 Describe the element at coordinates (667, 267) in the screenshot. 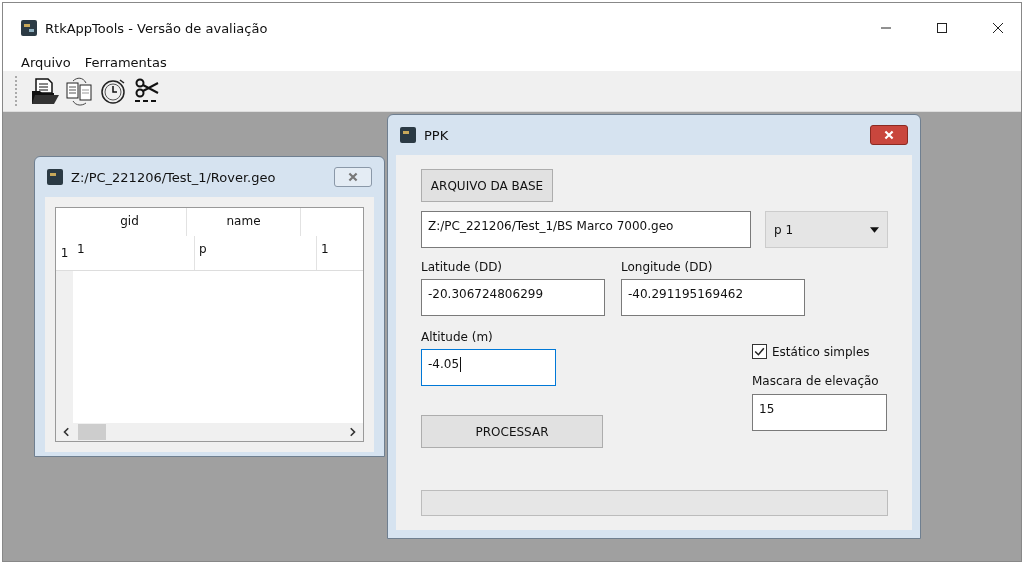

I see `field-label: Longitude (DD)` at that location.